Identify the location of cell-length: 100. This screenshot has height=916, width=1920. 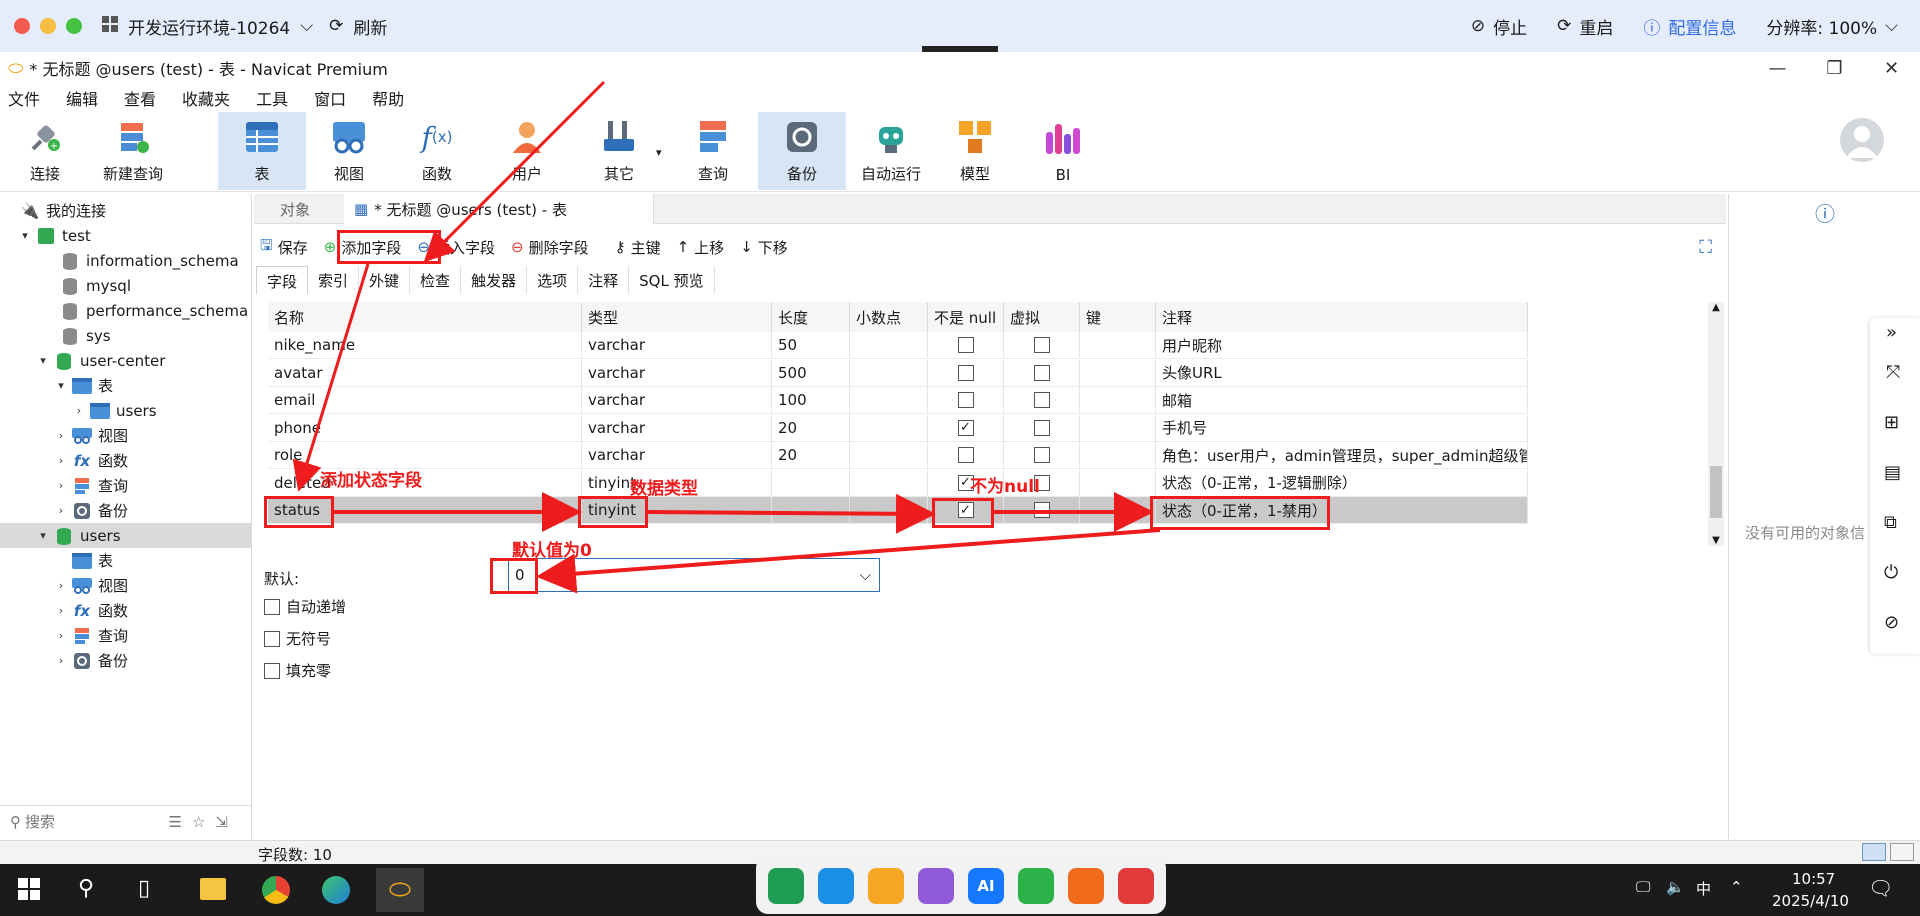
(811, 400).